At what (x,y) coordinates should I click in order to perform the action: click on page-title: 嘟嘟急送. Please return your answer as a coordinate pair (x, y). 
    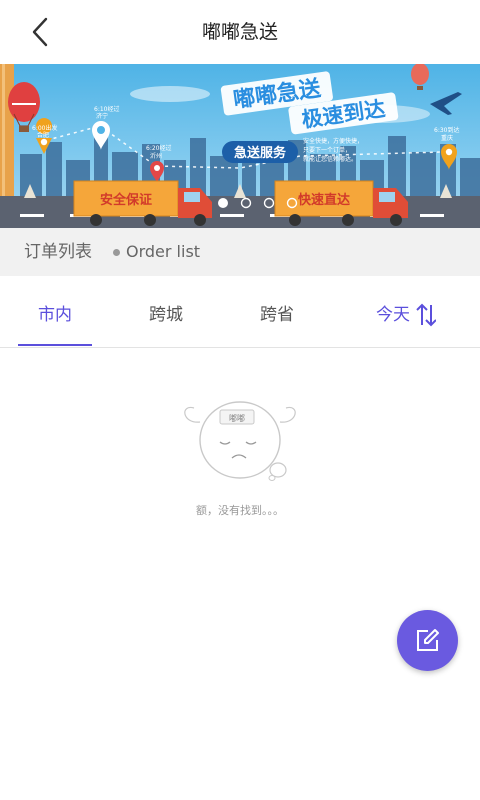
    Looking at the image, I should click on (239, 32).